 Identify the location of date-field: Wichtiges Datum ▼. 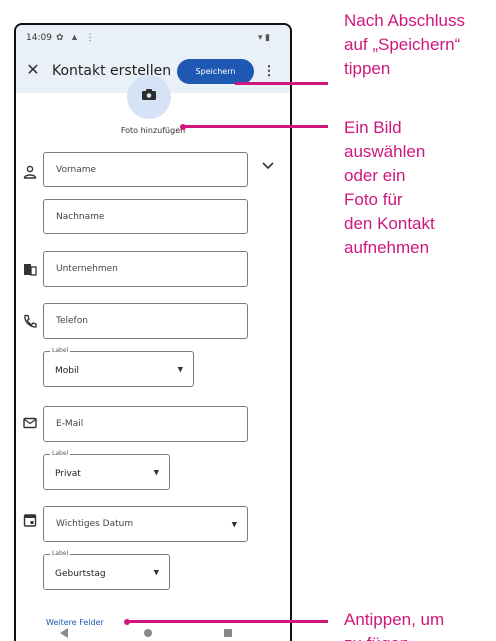
(145, 524).